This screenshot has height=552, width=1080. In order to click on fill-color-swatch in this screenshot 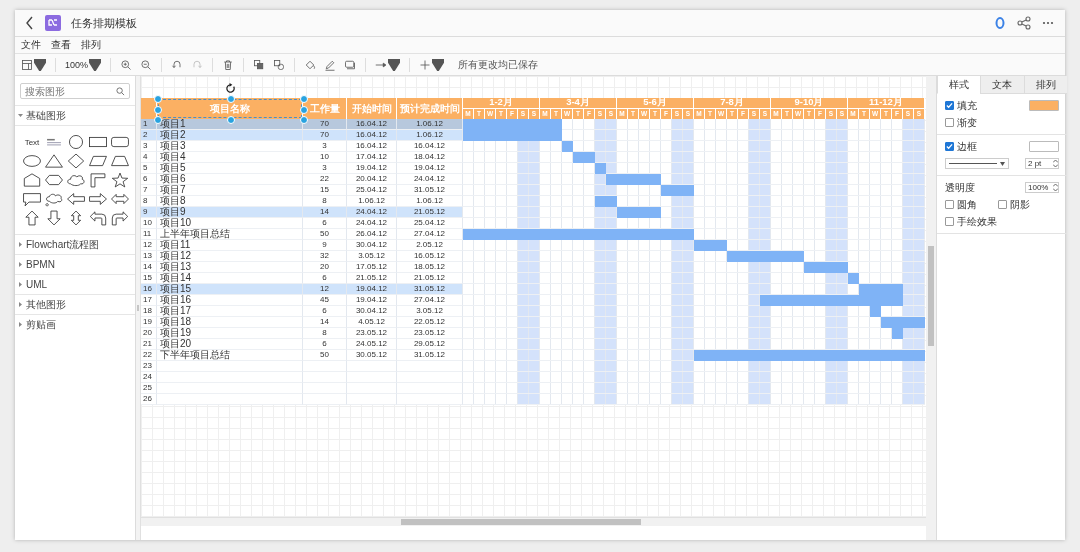, I will do `click(1044, 105)`.